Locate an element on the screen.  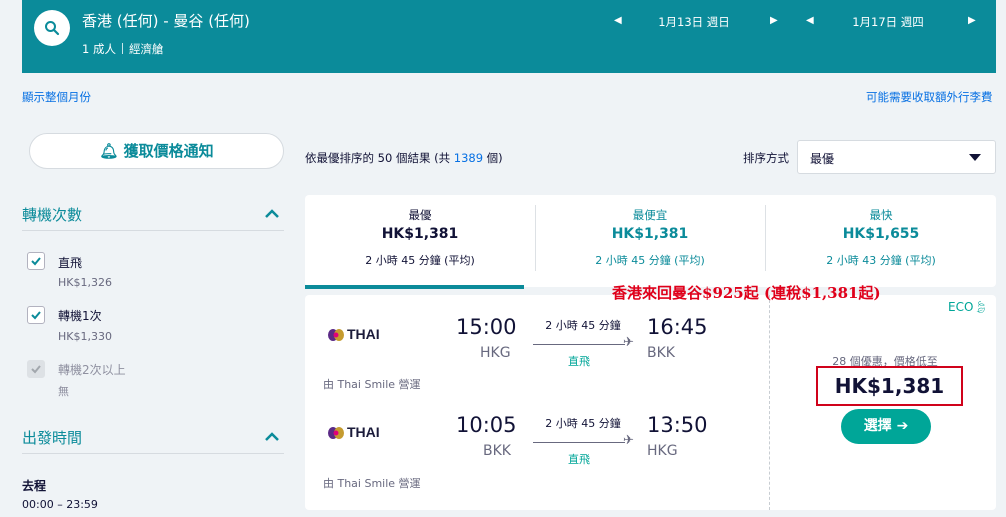
flight-price: HK$1,381 is located at coordinates (889, 386).